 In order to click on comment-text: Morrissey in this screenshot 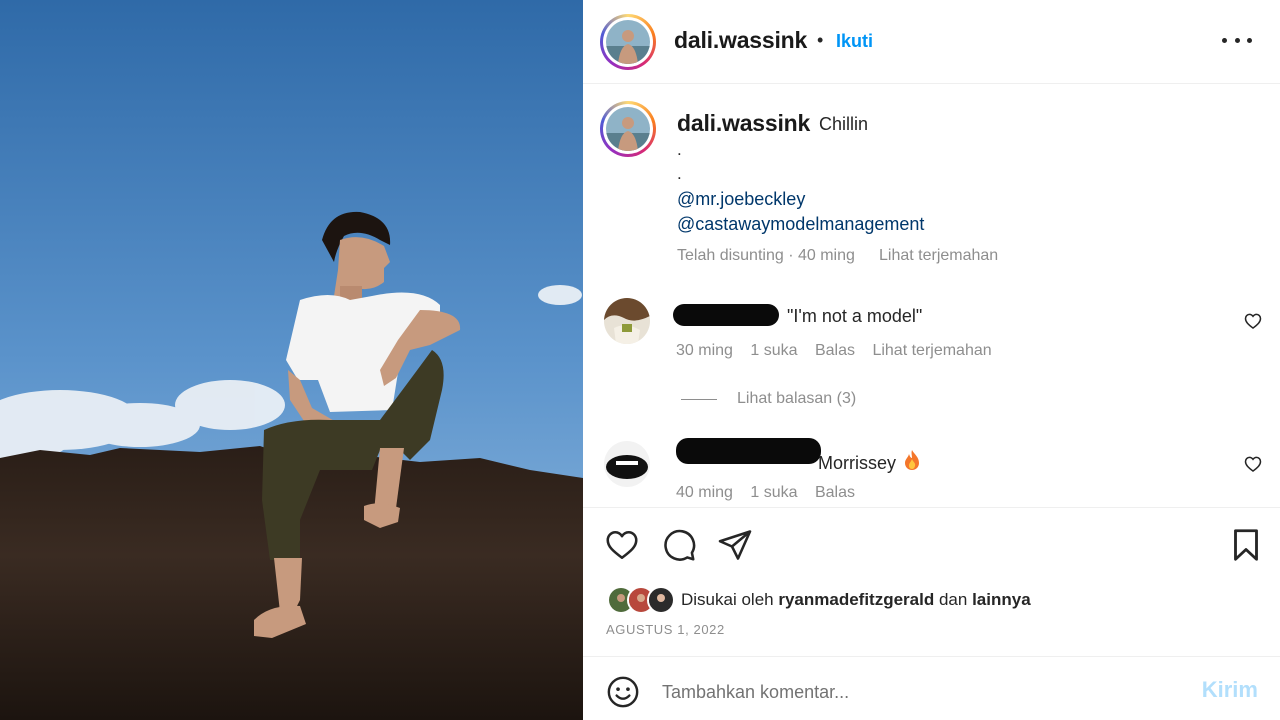, I will do `click(870, 461)`.